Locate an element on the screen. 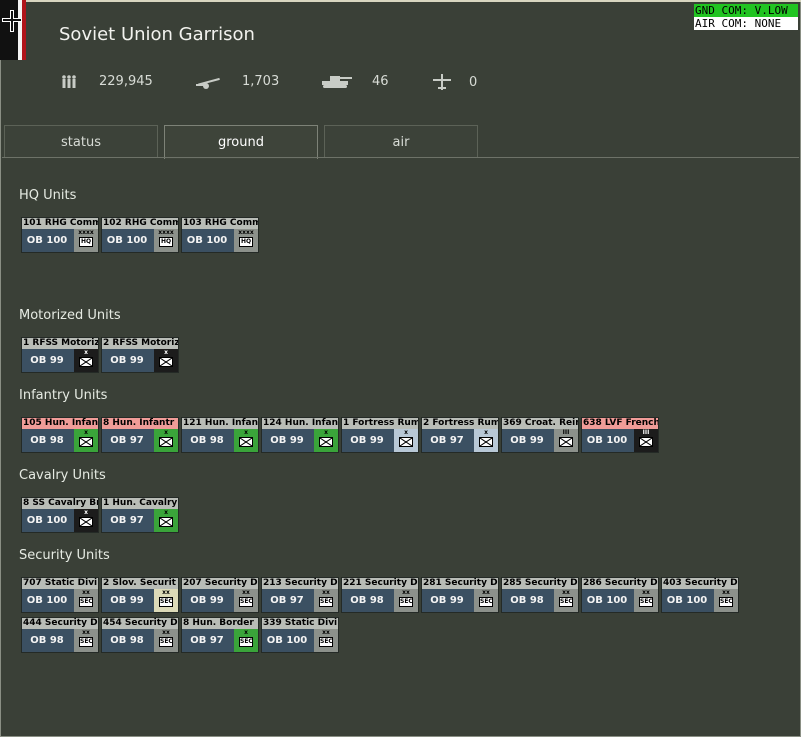  unit-counter: 101 RHG Comm OB 100 xxxx HQ is located at coordinates (60, 235).